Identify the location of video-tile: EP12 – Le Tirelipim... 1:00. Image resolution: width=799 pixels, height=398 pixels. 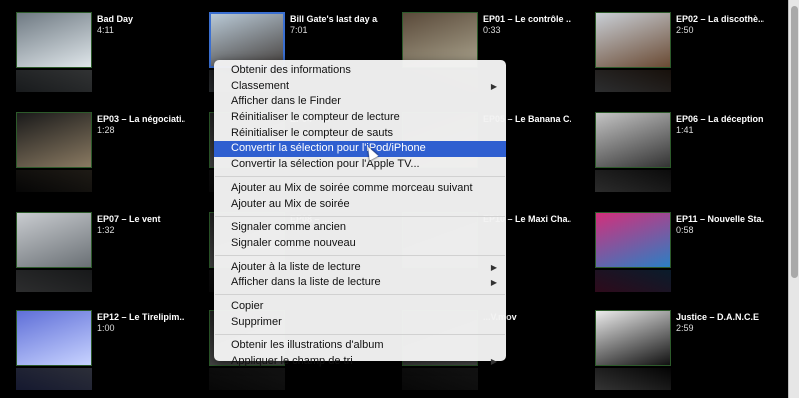
(95, 346).